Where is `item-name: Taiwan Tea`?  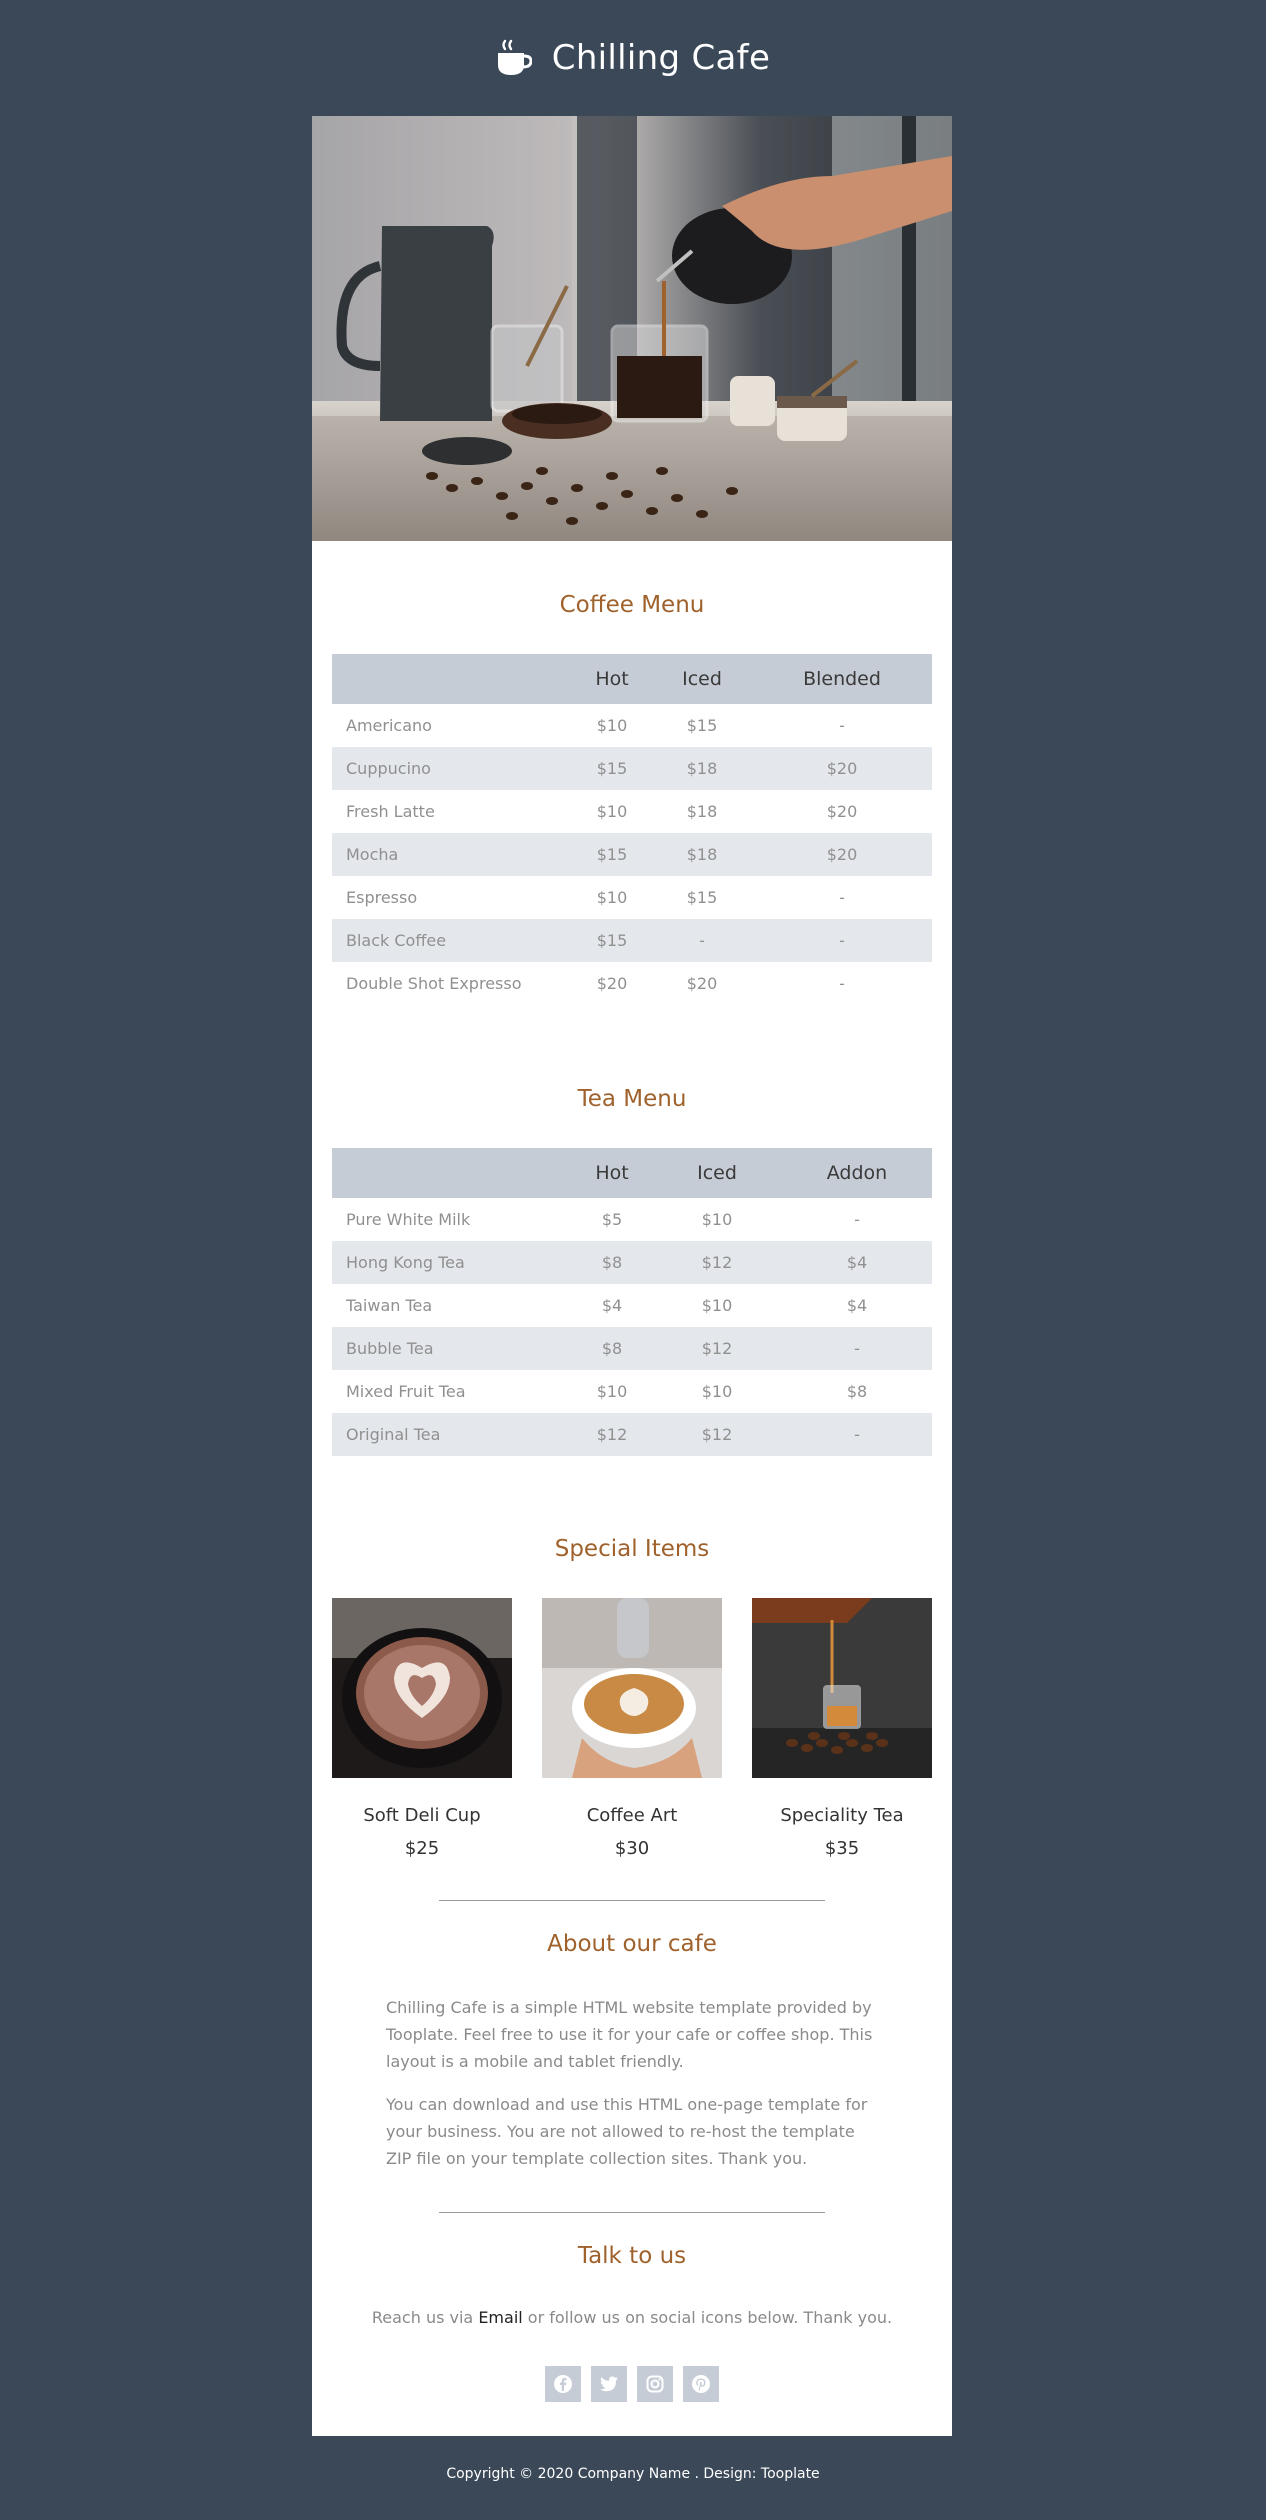
item-name: Taiwan Tea is located at coordinates (389, 1305).